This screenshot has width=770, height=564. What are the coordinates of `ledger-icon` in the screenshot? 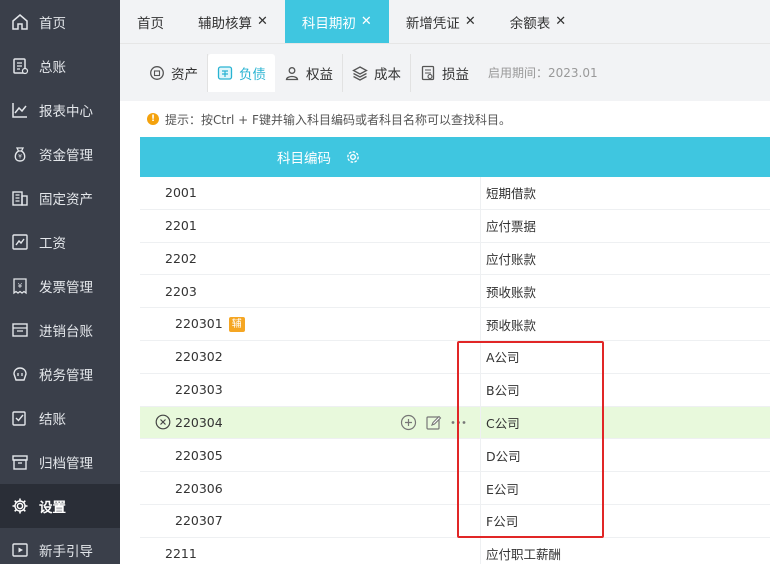 It's located at (20, 66).